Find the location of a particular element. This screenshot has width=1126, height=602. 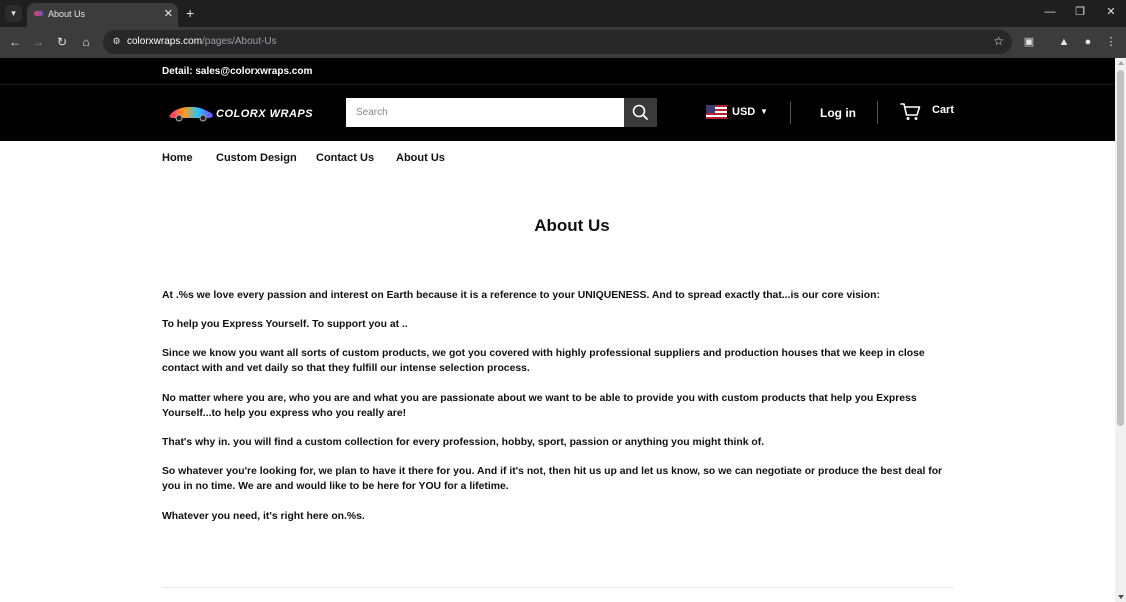

url-text: colorxwraps.com/pages/About-Us is located at coordinates (202, 41).